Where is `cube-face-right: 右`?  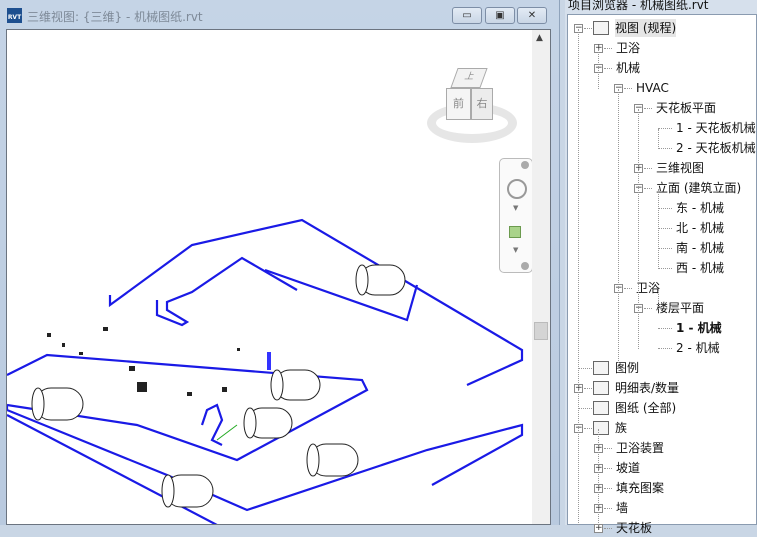
cube-face-right: 右 is located at coordinates (482, 104).